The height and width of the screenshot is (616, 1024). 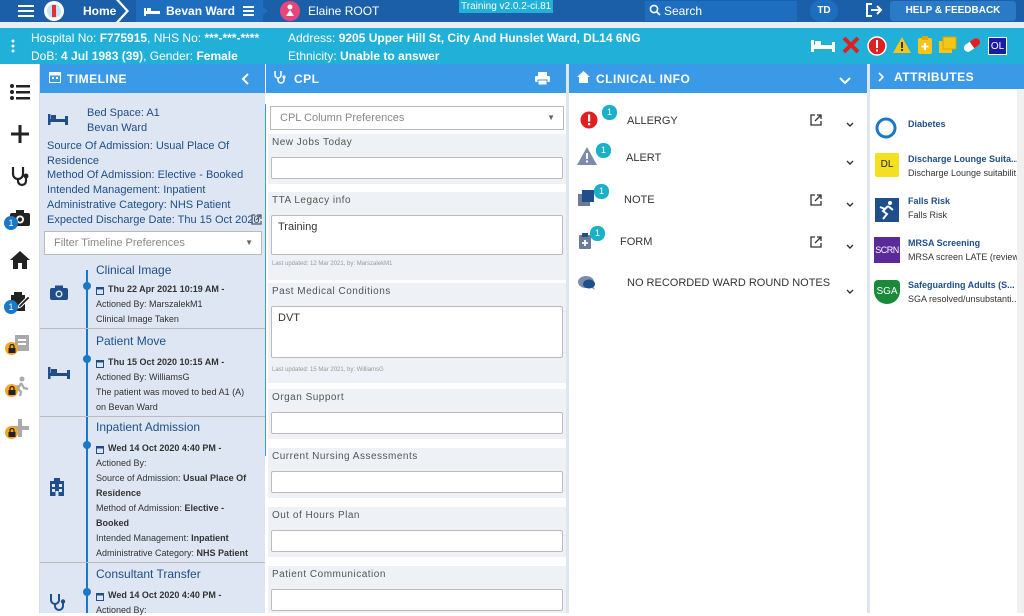 I want to click on alert-circle-icon, so click(x=877, y=47).